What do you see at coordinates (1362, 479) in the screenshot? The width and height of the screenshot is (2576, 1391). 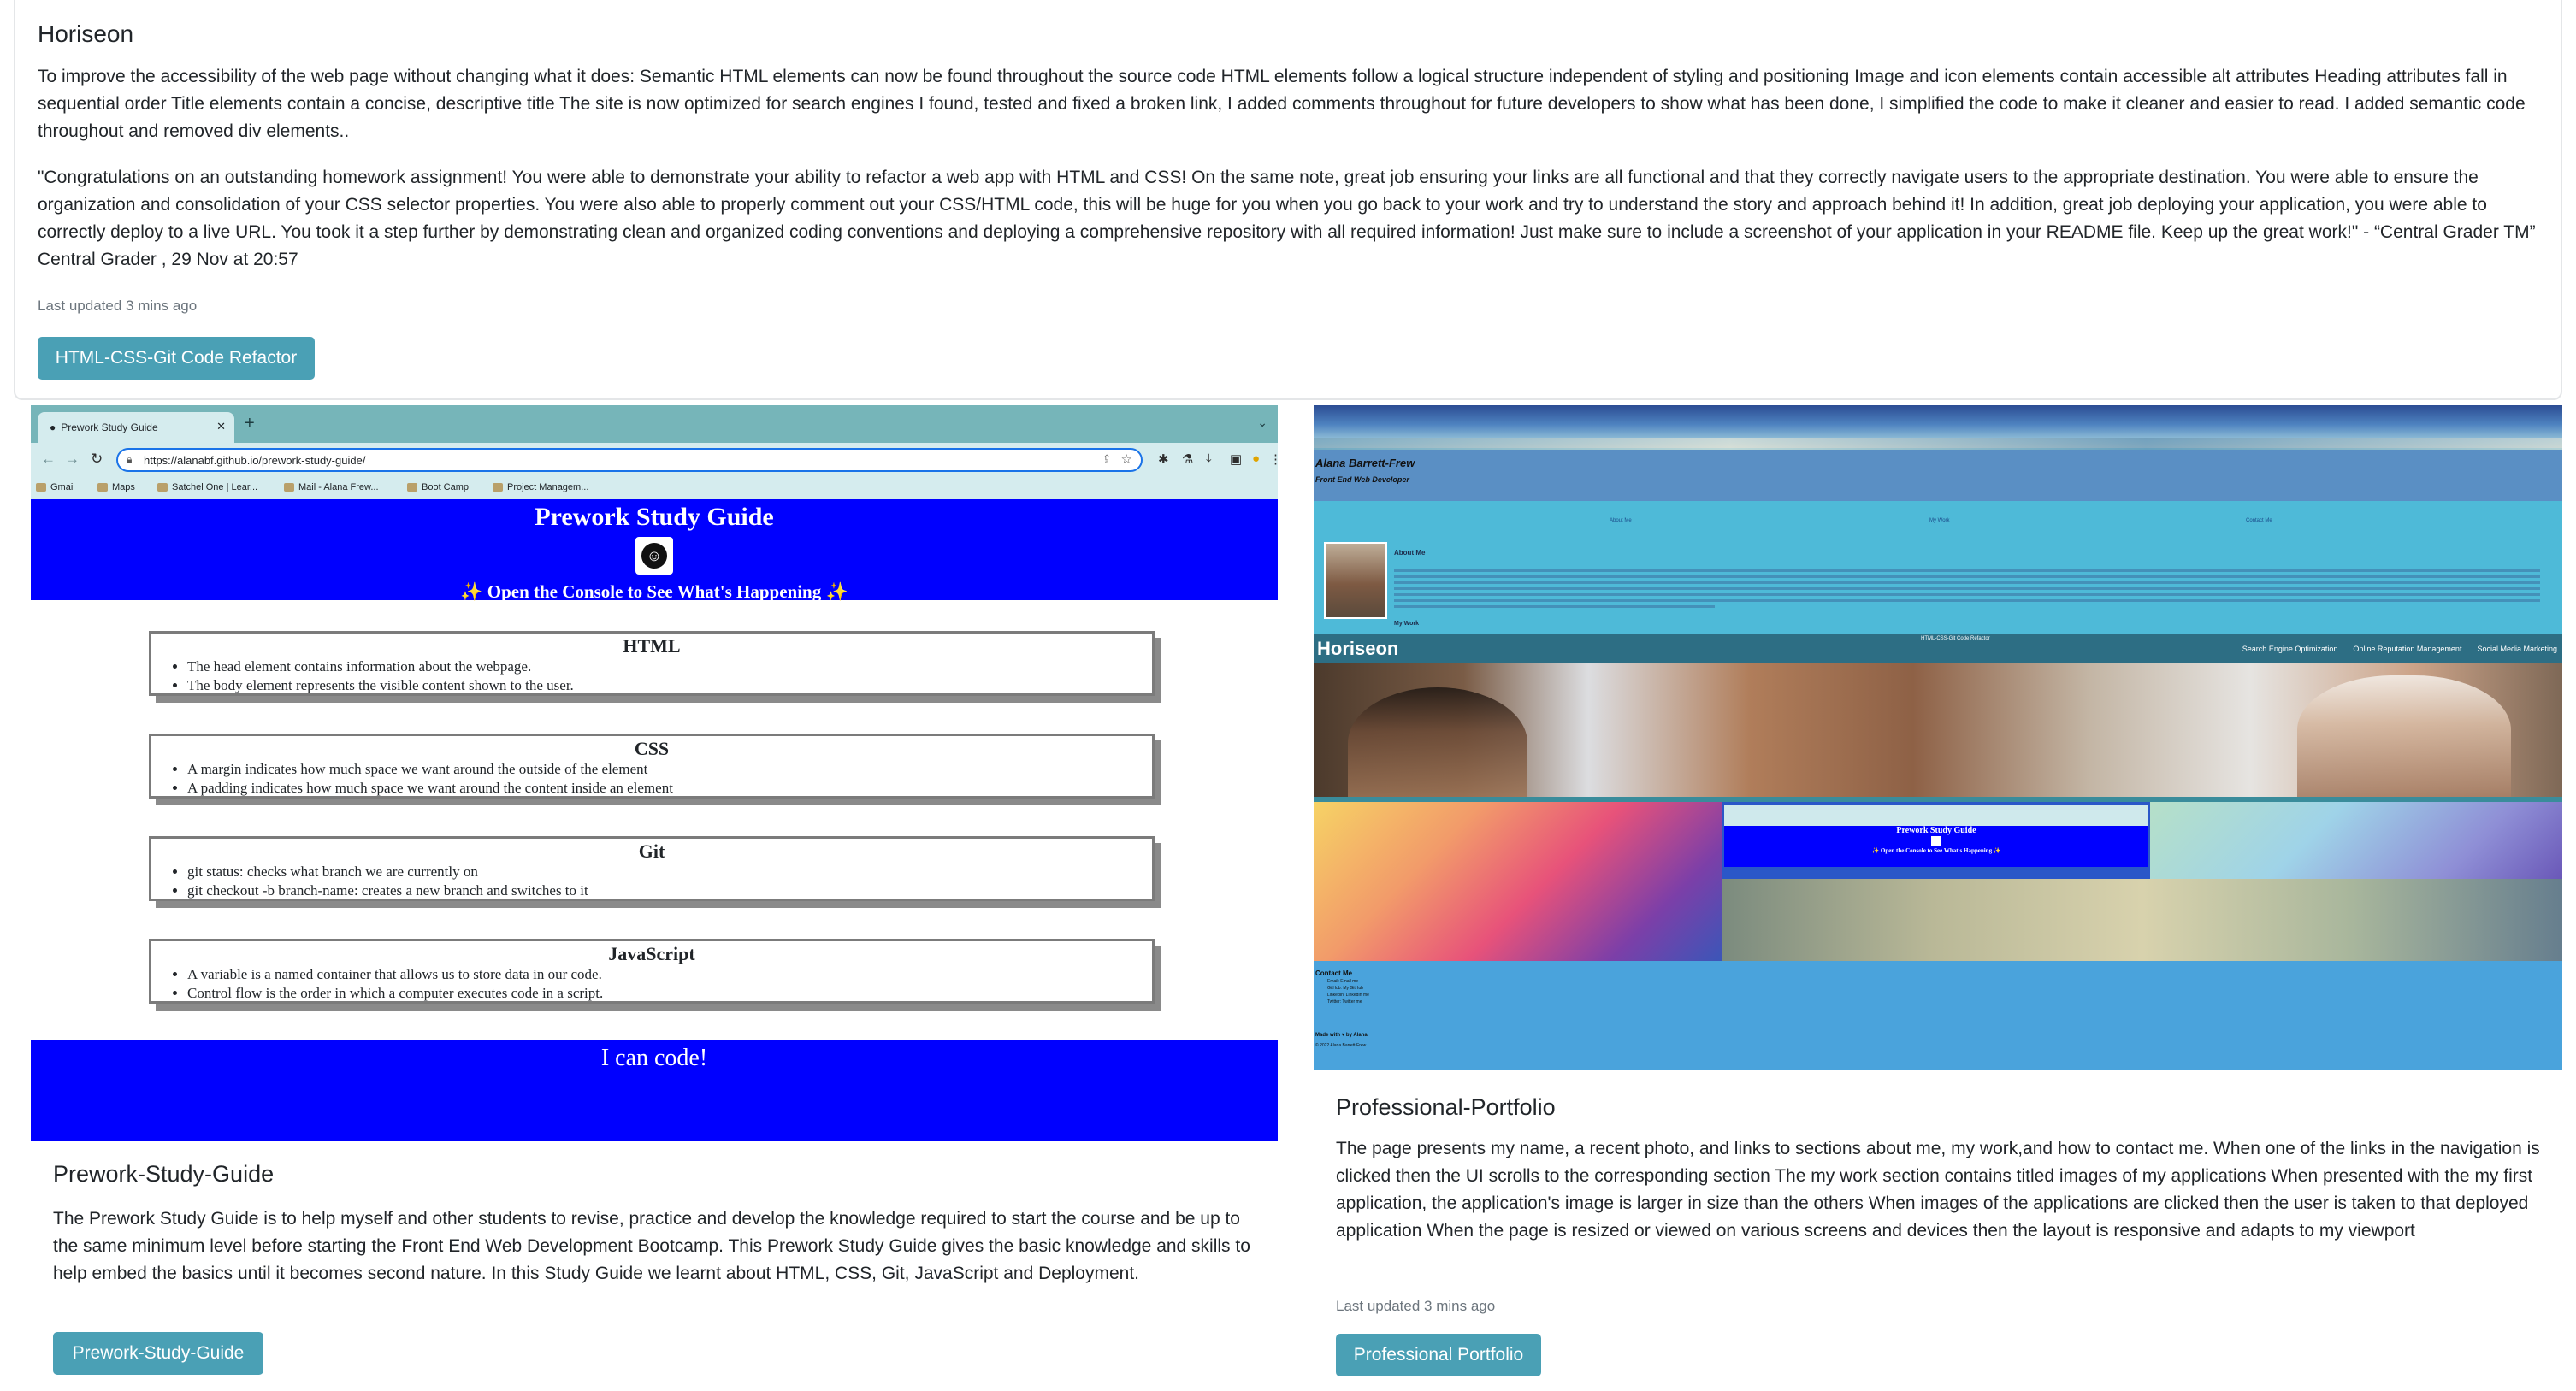 I see `portfolio-role: Front End Web Developer` at bounding box center [1362, 479].